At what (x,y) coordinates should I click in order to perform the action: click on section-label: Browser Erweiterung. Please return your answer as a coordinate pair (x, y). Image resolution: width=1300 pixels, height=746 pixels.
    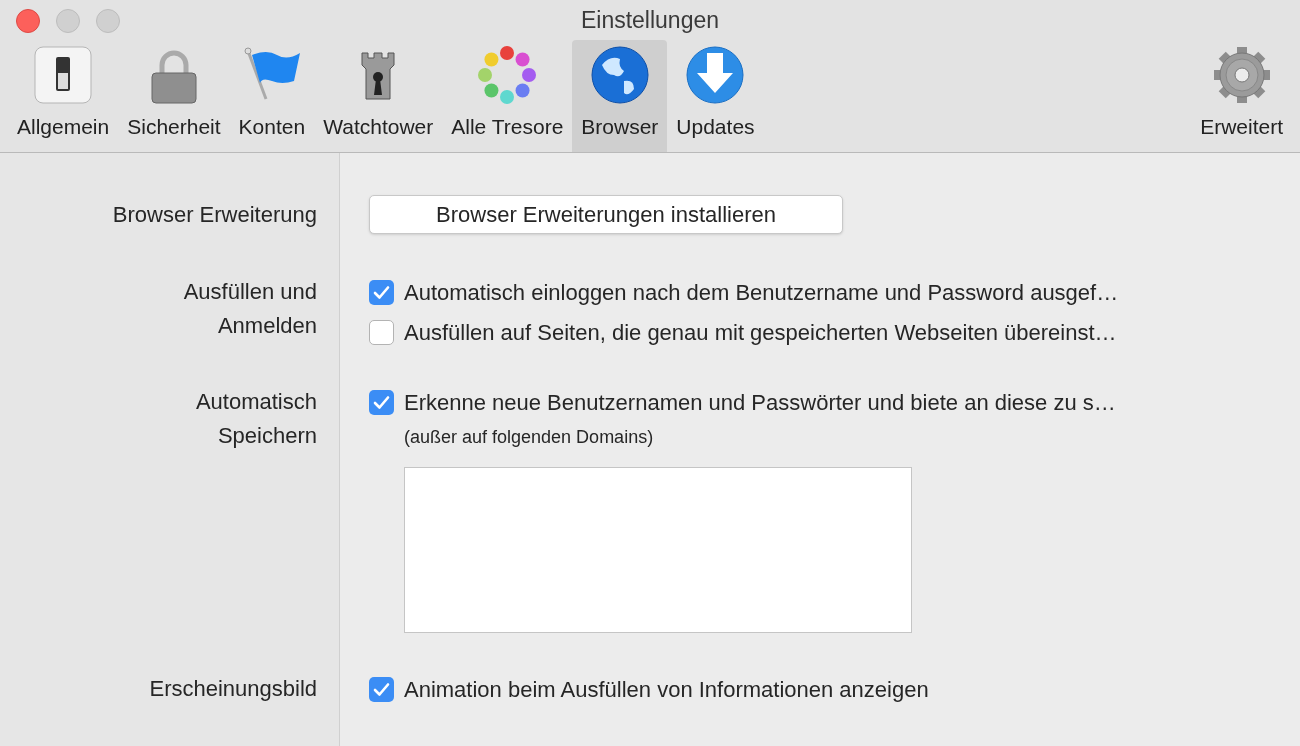
    Looking at the image, I should click on (214, 215).